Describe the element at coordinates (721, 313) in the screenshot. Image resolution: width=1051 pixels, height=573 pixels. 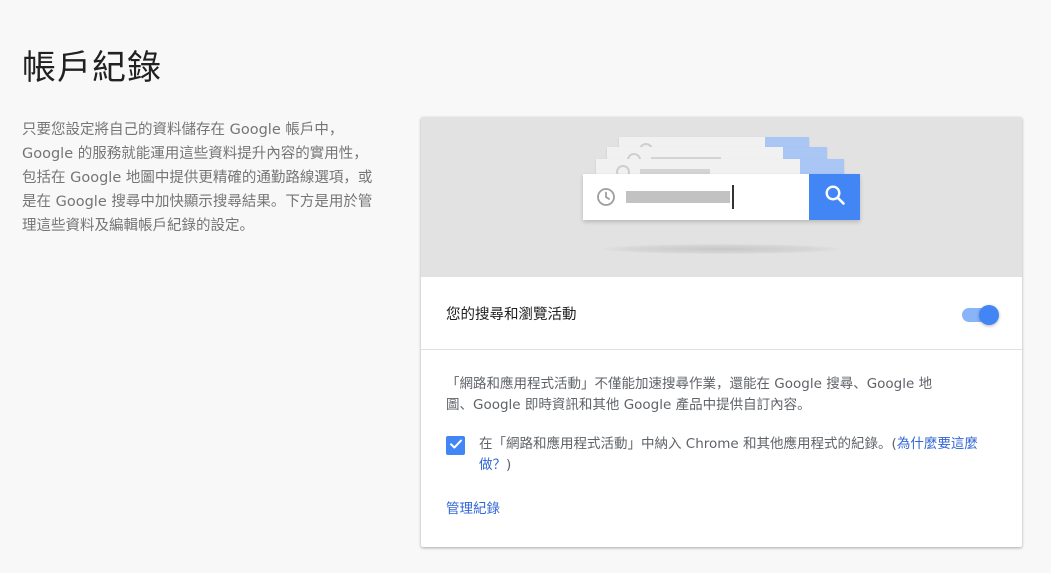
I see `activity-setting-row: 您的搜尋和瀏覽活動` at that location.